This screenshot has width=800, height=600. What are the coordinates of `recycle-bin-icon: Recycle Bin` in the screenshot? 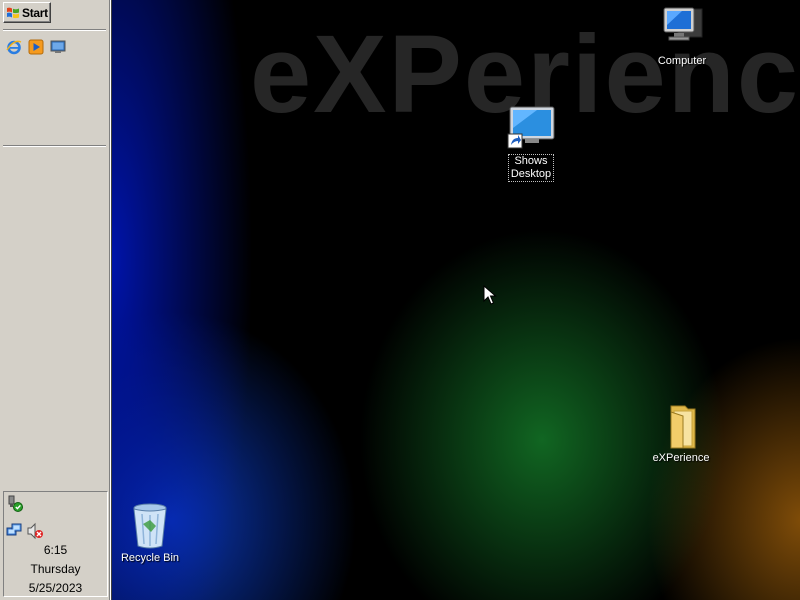 It's located at (150, 533).